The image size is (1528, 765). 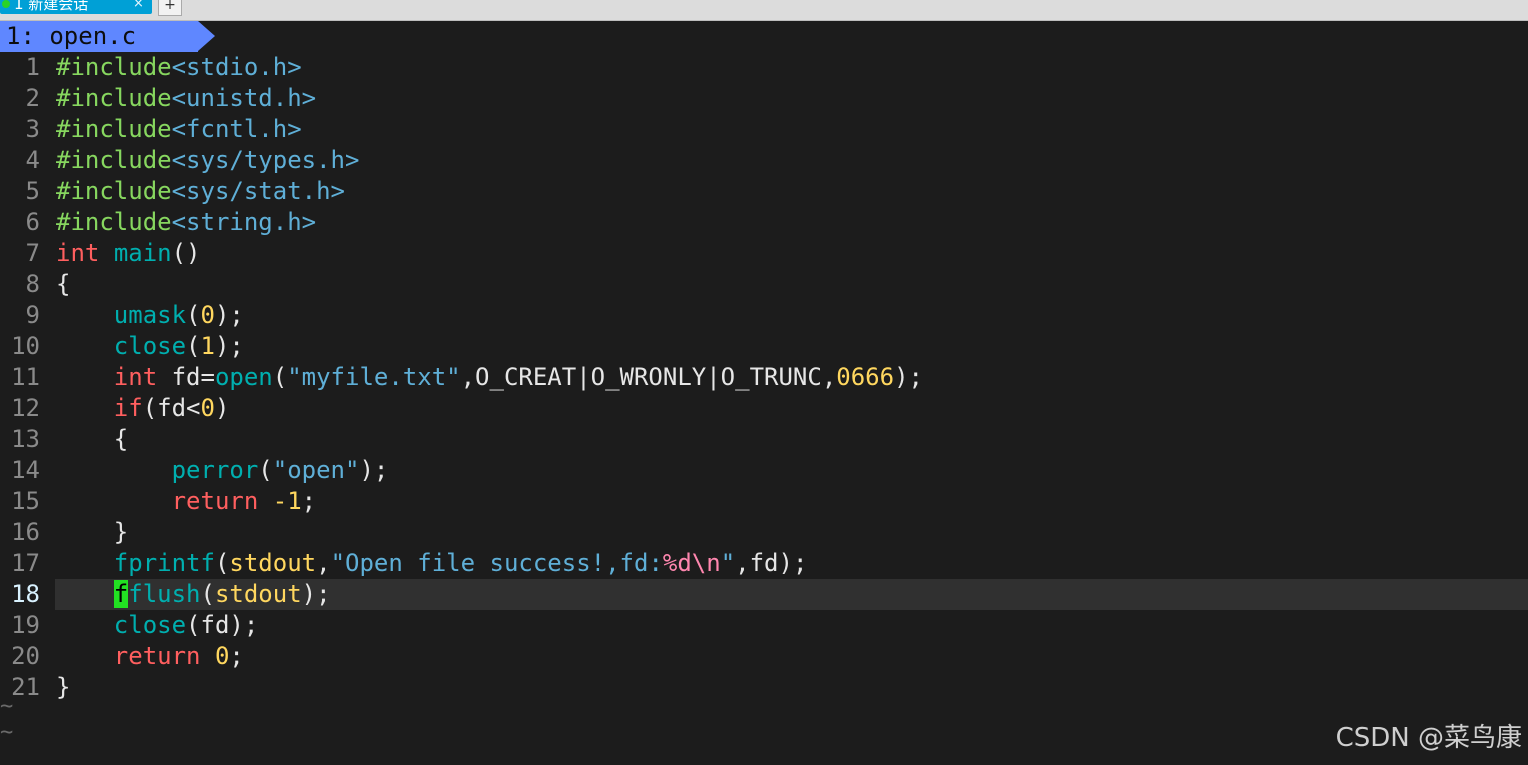 I want to click on line-number: 19, so click(x=25, y=625).